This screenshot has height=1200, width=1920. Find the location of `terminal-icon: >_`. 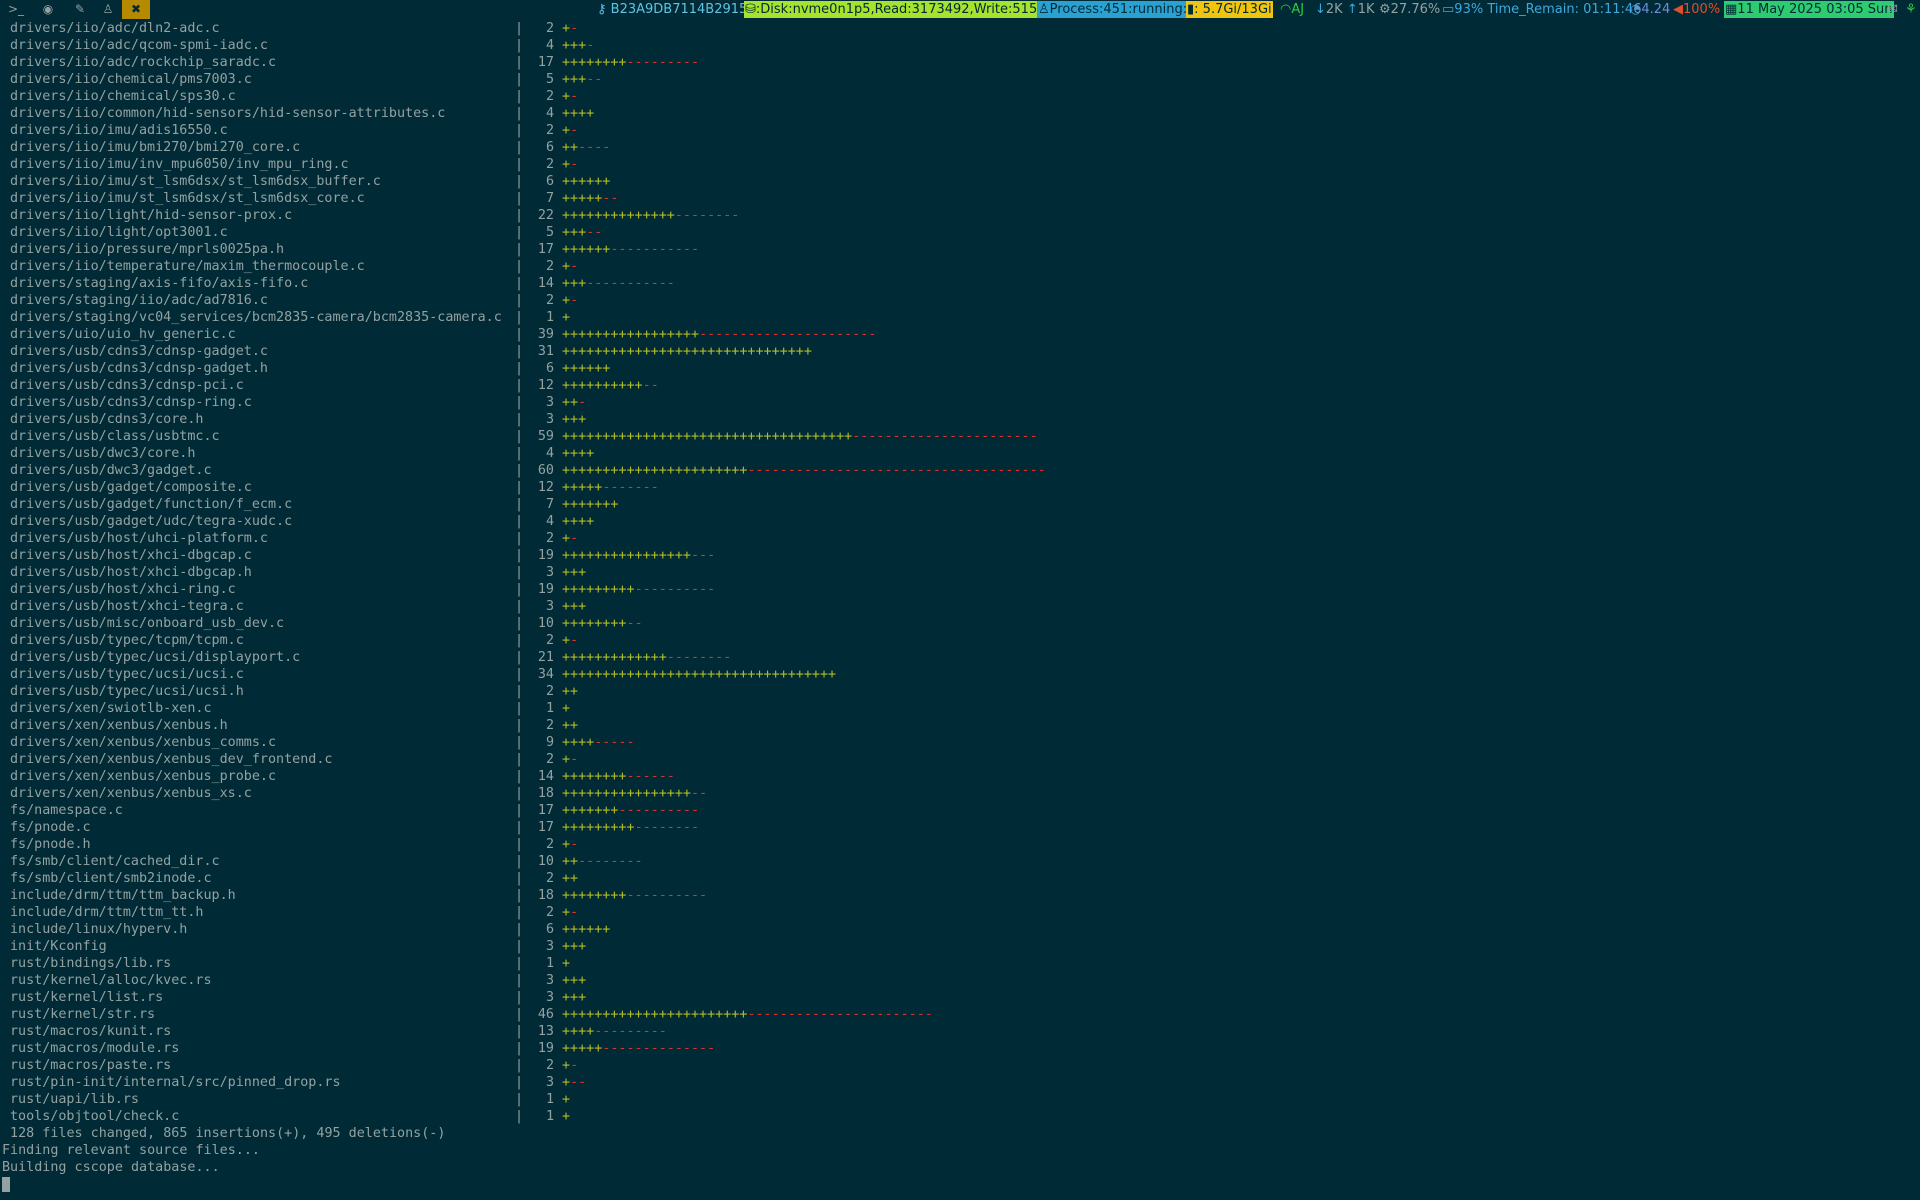

terminal-icon: >_ is located at coordinates (16, 9).